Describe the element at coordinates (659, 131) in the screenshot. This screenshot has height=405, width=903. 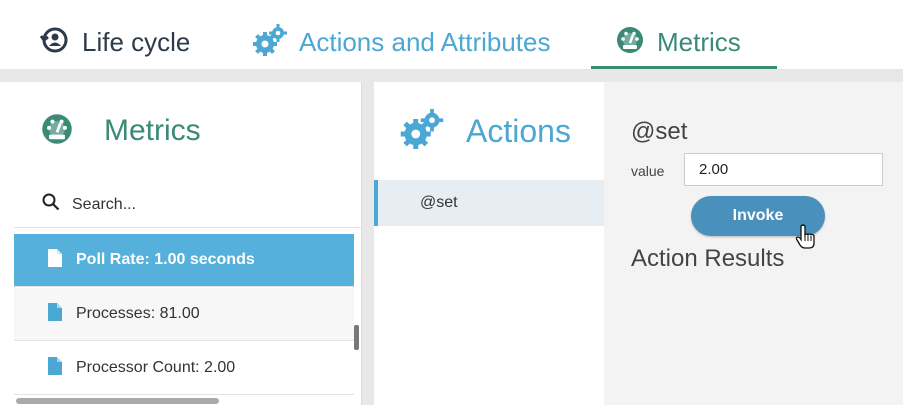
I see `action-detail-title: @set` at that location.